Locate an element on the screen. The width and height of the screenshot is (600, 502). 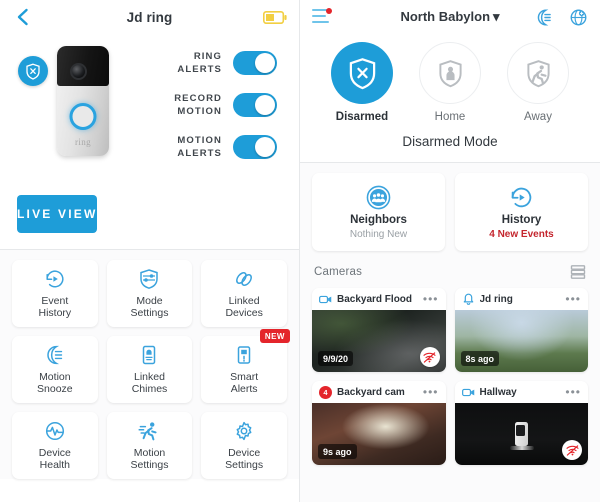
record-motion-switch is located at coordinates (255, 105).